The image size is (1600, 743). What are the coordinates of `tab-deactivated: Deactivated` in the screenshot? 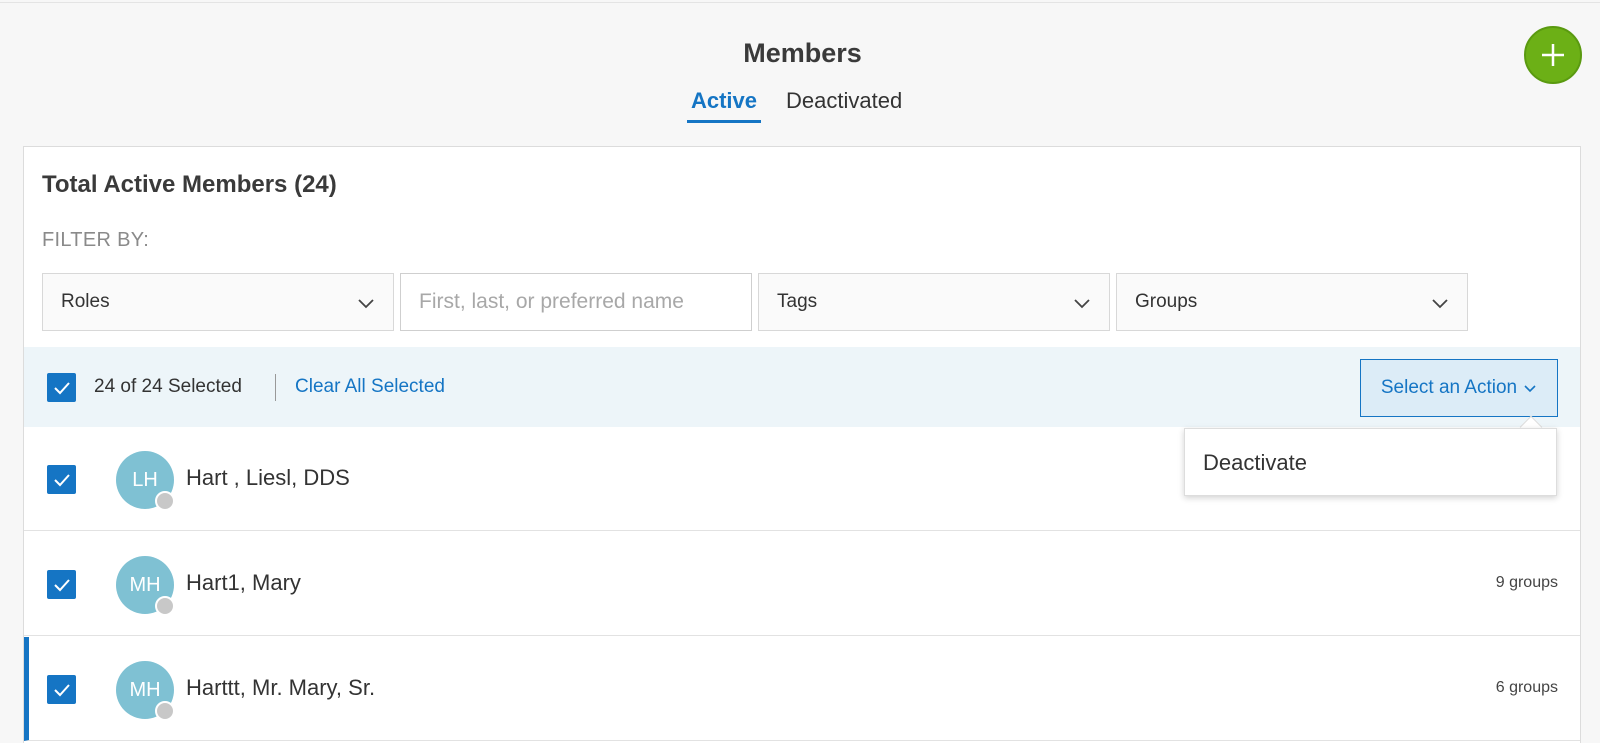 It's located at (844, 101).